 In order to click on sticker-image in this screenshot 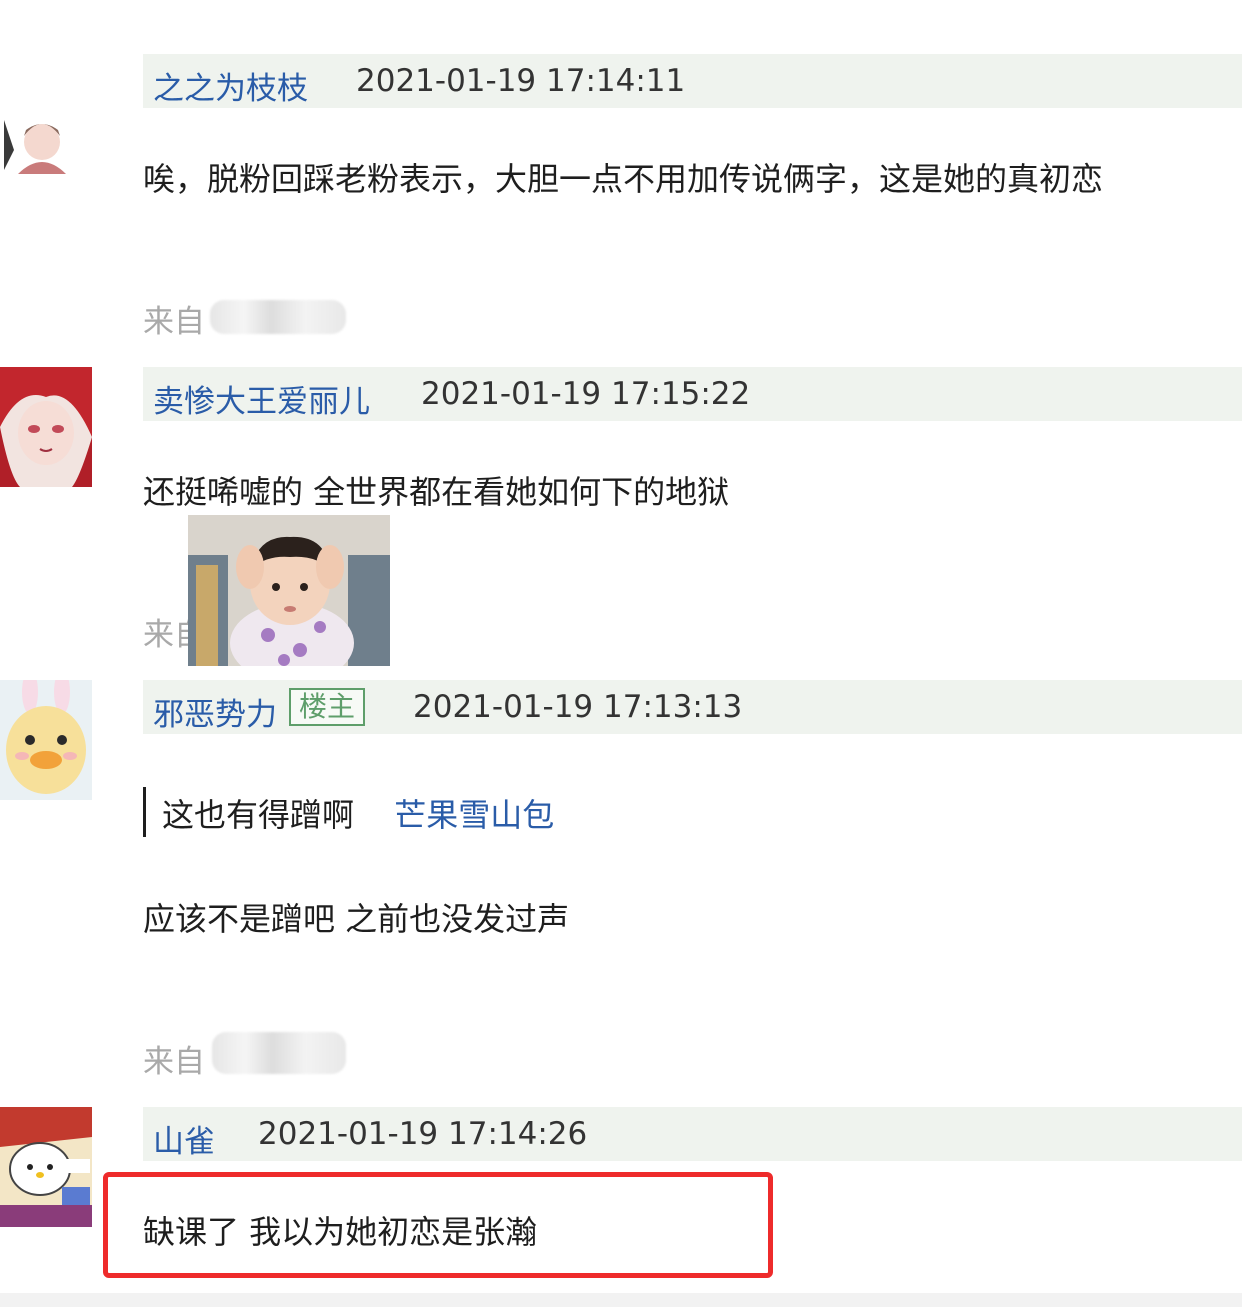, I will do `click(289, 590)`.